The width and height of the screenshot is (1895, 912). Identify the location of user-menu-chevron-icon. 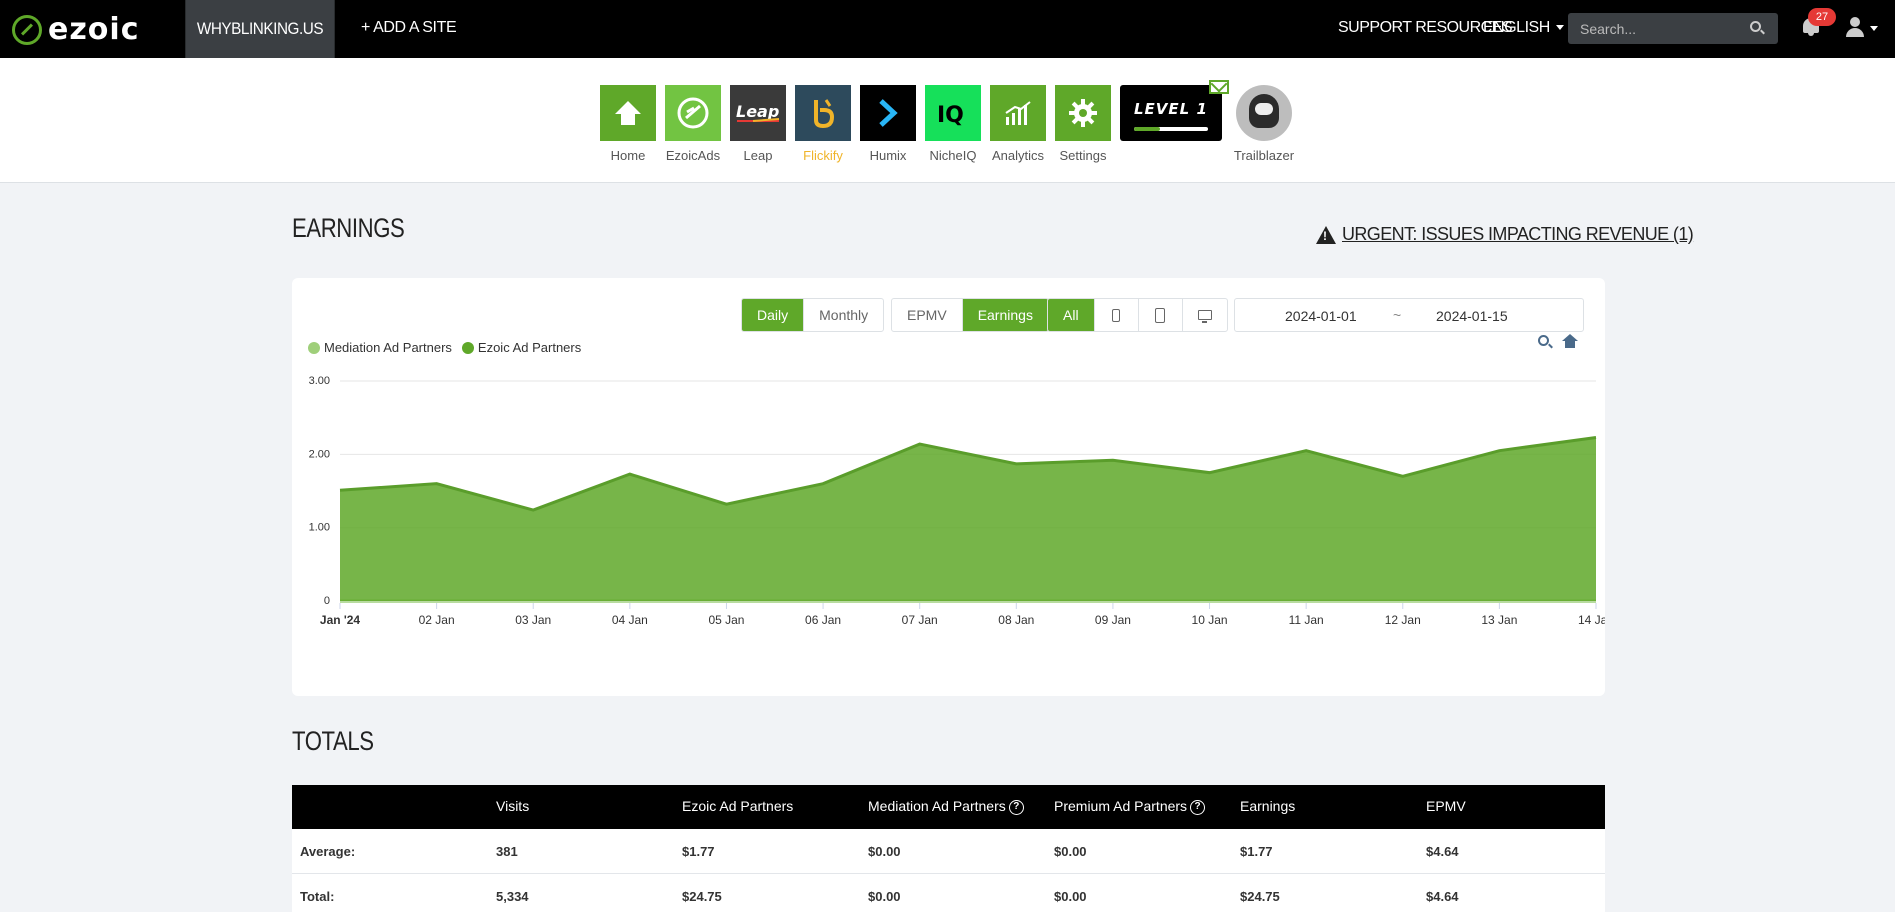
(1874, 28).